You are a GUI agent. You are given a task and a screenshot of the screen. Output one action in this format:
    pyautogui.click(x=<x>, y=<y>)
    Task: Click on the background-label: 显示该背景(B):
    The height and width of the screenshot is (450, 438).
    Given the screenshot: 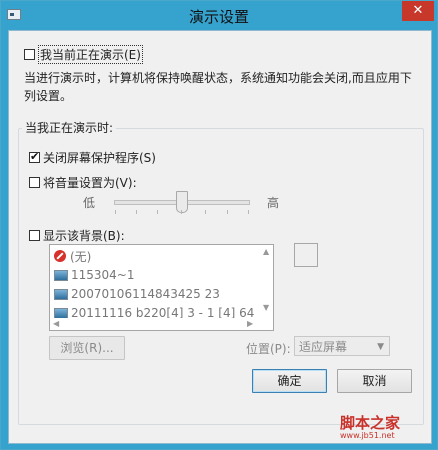 What is the action you would take?
    pyautogui.click(x=84, y=236)
    